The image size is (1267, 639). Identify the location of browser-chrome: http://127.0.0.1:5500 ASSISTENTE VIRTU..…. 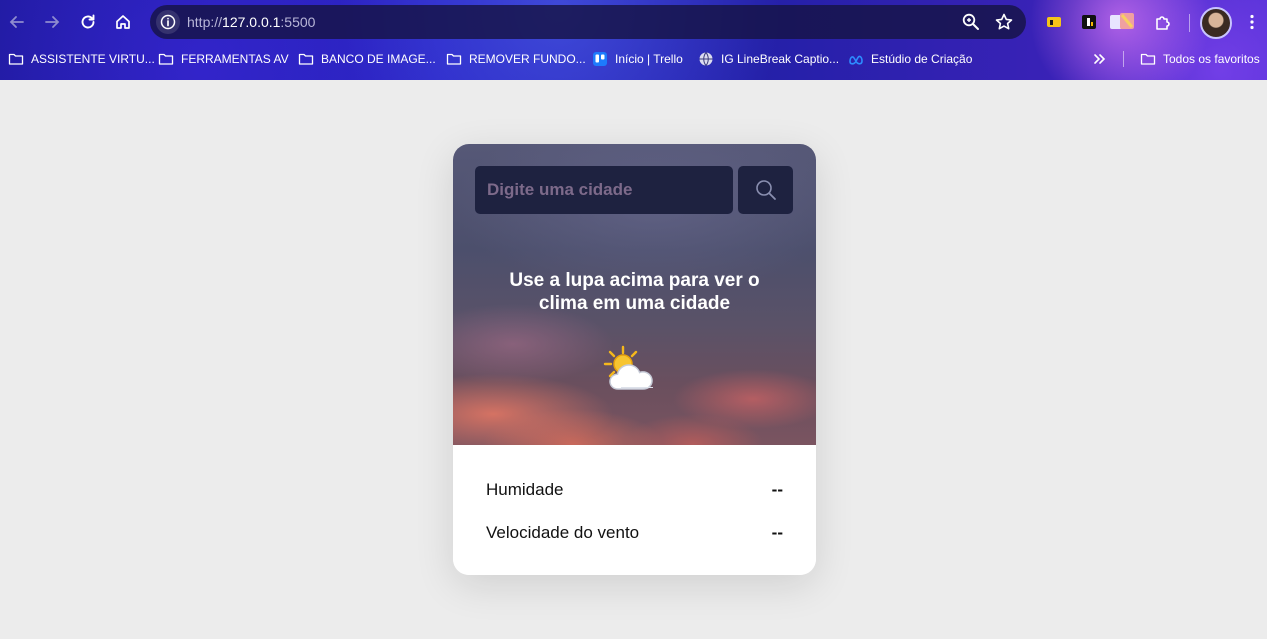
(633, 40).